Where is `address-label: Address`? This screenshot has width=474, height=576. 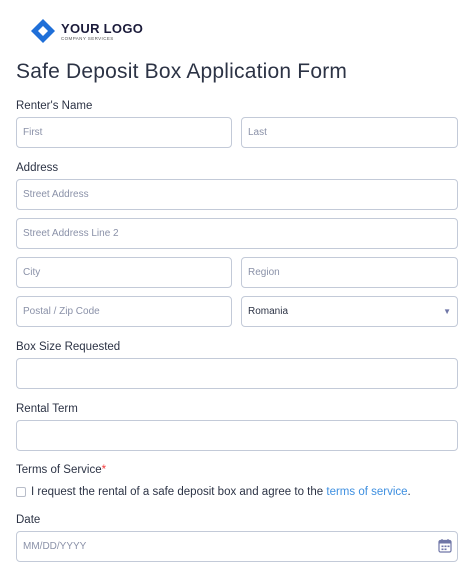 address-label: Address is located at coordinates (37, 168).